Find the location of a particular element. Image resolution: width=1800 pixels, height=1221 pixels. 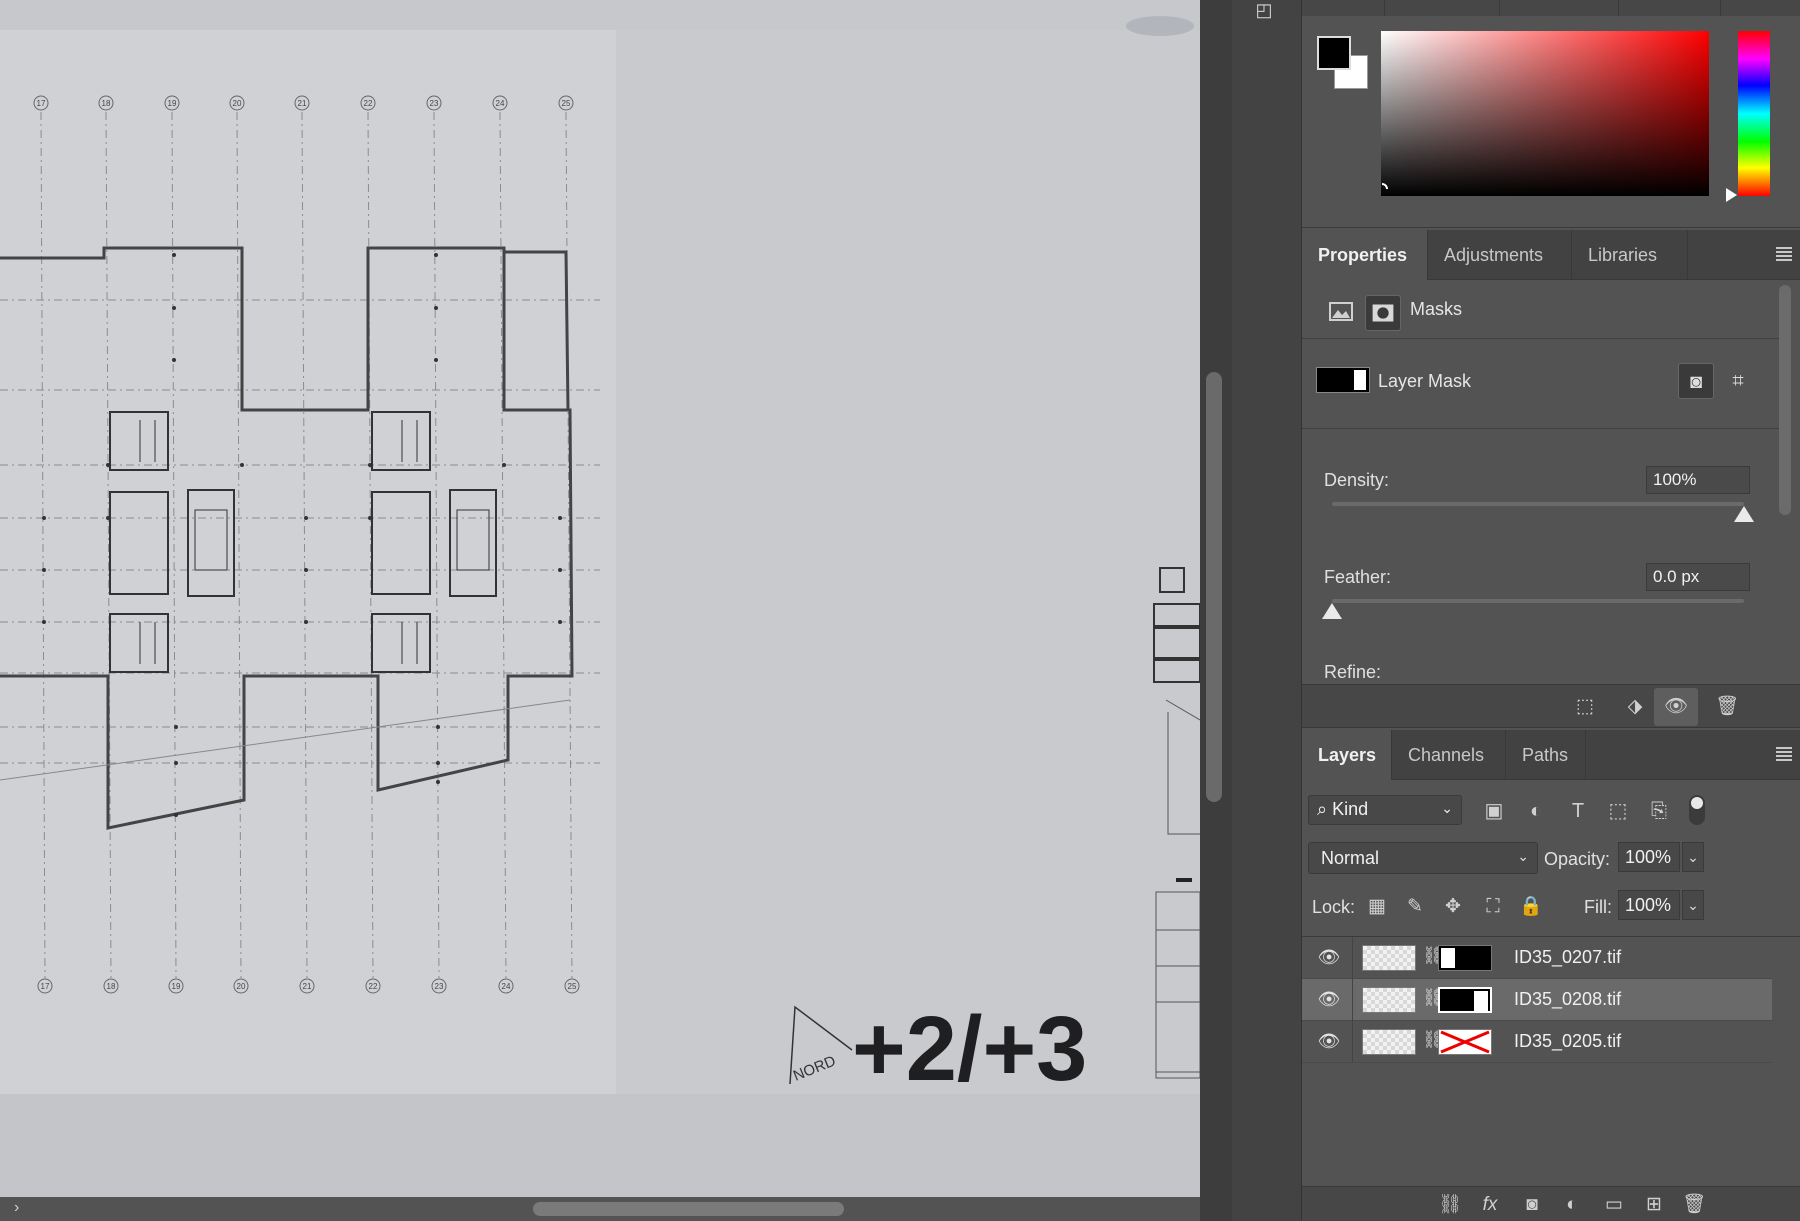

new-adjustment-layer-icon: ◐ is located at coordinates (1572, 1205).